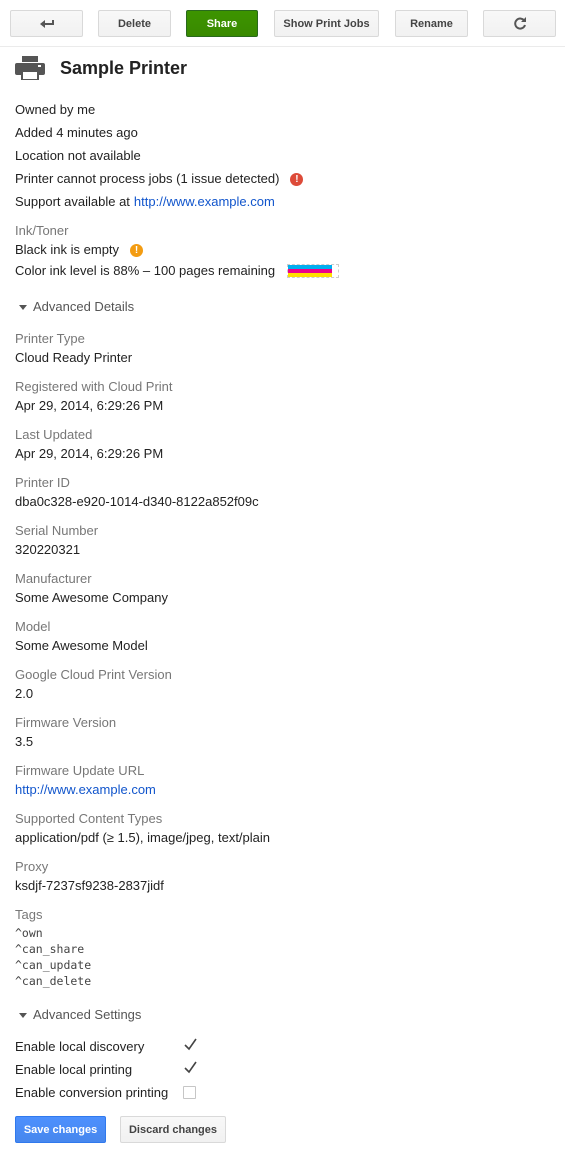 The height and width of the screenshot is (1155, 565). I want to click on share-button: Share, so click(222, 23).